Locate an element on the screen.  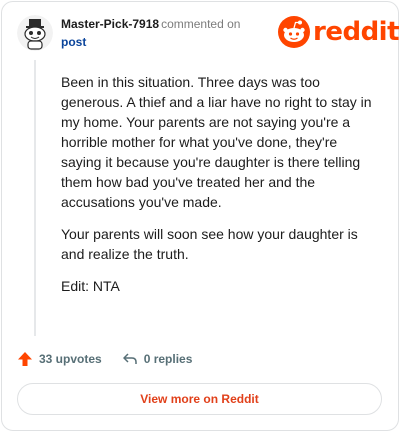
reddit-logo: reddit is located at coordinates (339, 32).